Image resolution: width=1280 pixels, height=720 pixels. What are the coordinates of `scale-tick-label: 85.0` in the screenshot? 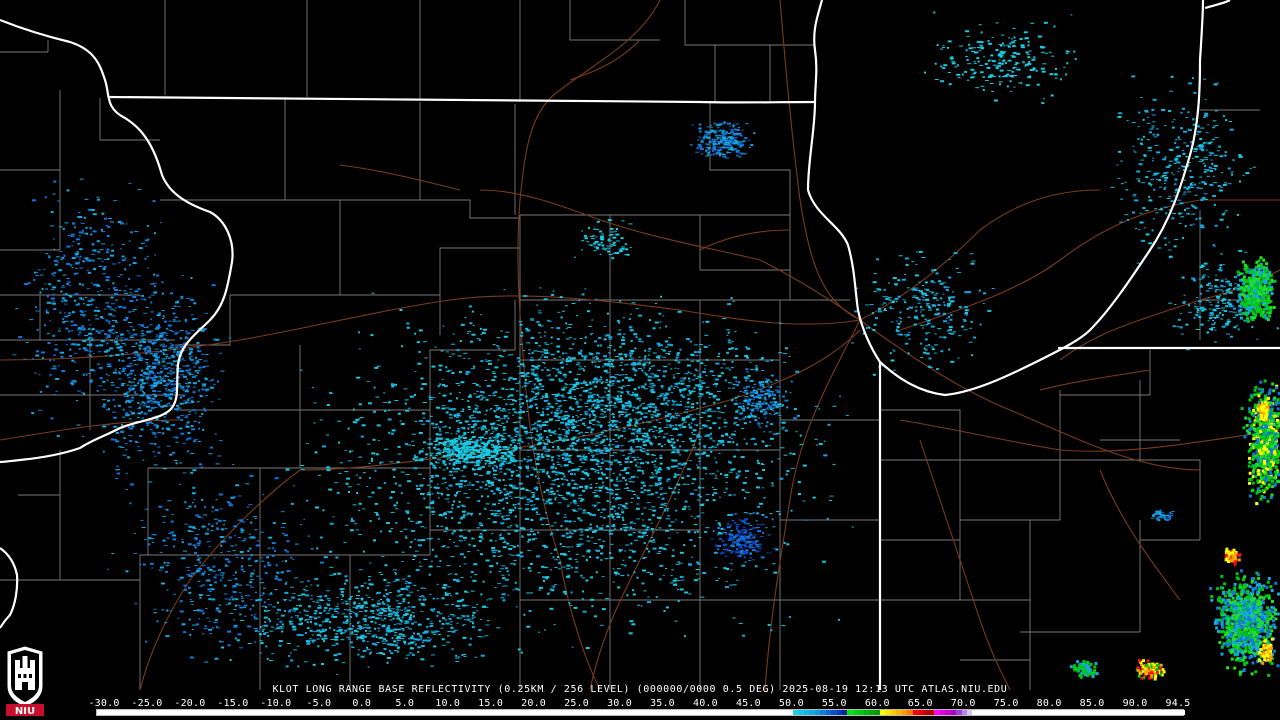 It's located at (1092, 703).